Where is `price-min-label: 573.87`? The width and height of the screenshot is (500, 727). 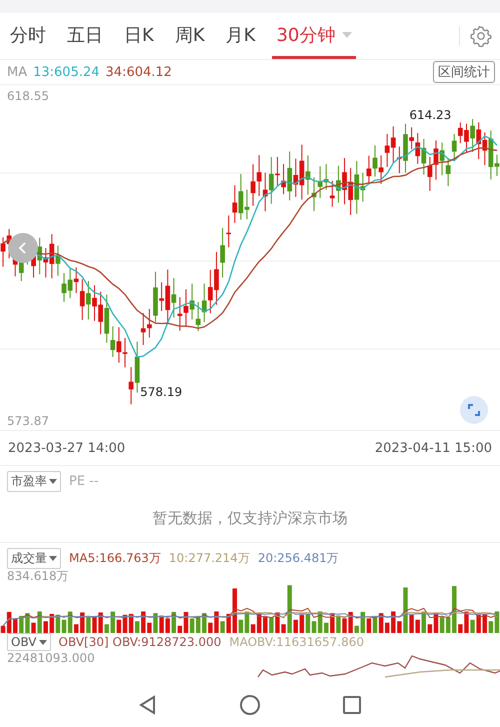 price-min-label: 573.87 is located at coordinates (28, 421).